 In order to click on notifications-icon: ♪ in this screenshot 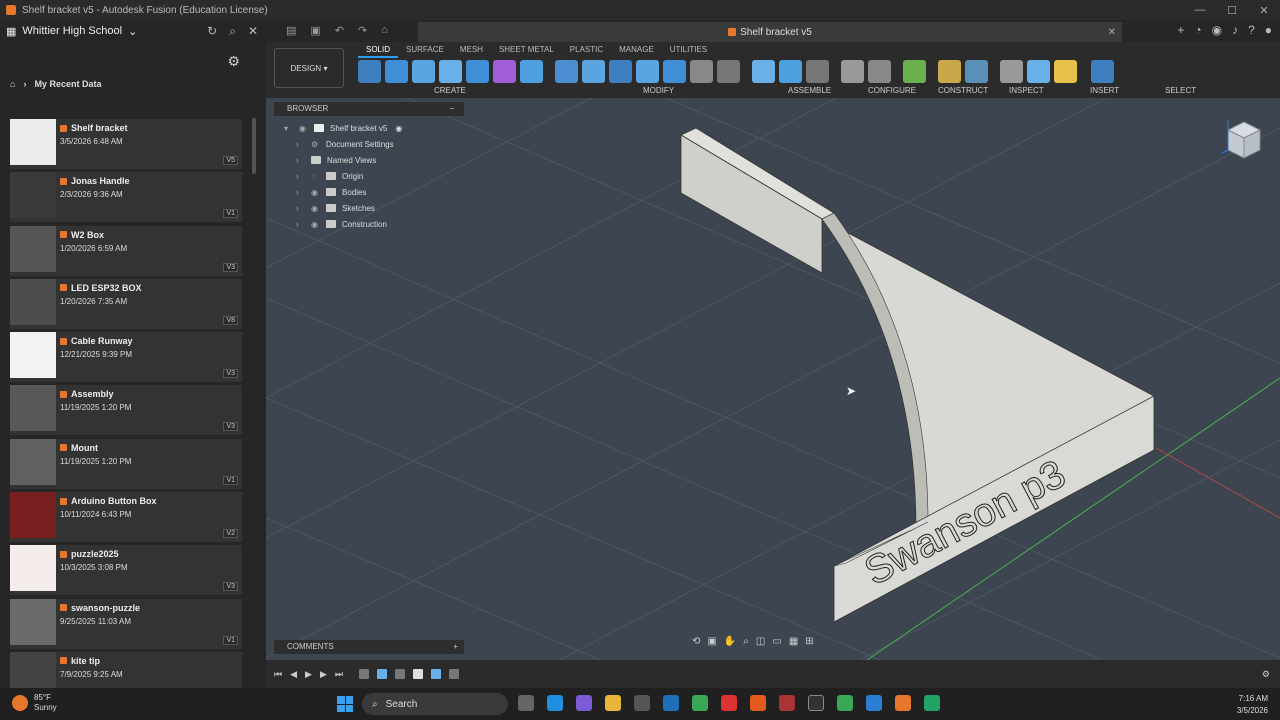, I will do `click(1235, 30)`.